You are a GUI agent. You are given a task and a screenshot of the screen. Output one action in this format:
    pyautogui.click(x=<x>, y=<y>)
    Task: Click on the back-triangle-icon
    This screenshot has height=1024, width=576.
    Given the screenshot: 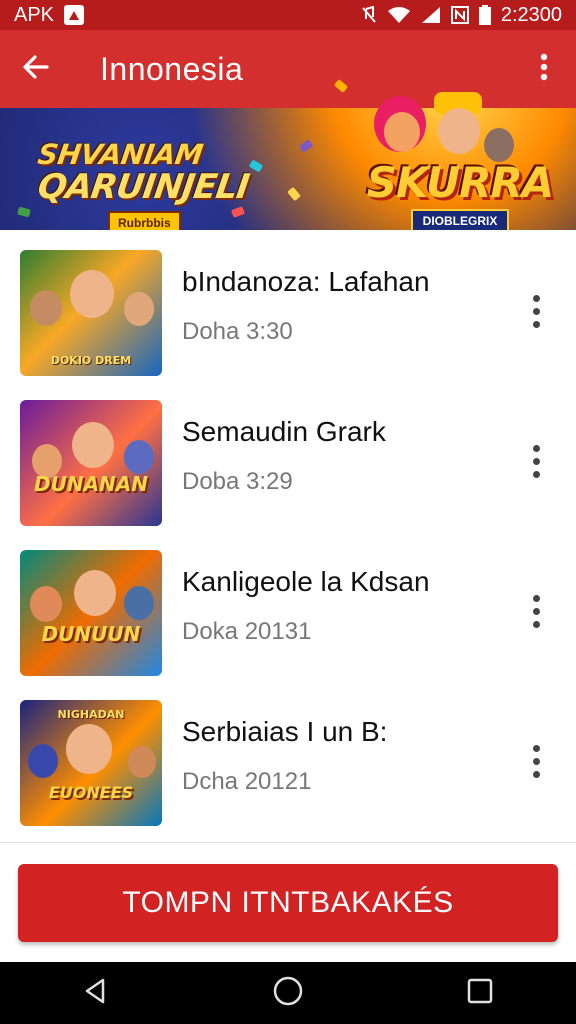 What is the action you would take?
    pyautogui.click(x=96, y=993)
    